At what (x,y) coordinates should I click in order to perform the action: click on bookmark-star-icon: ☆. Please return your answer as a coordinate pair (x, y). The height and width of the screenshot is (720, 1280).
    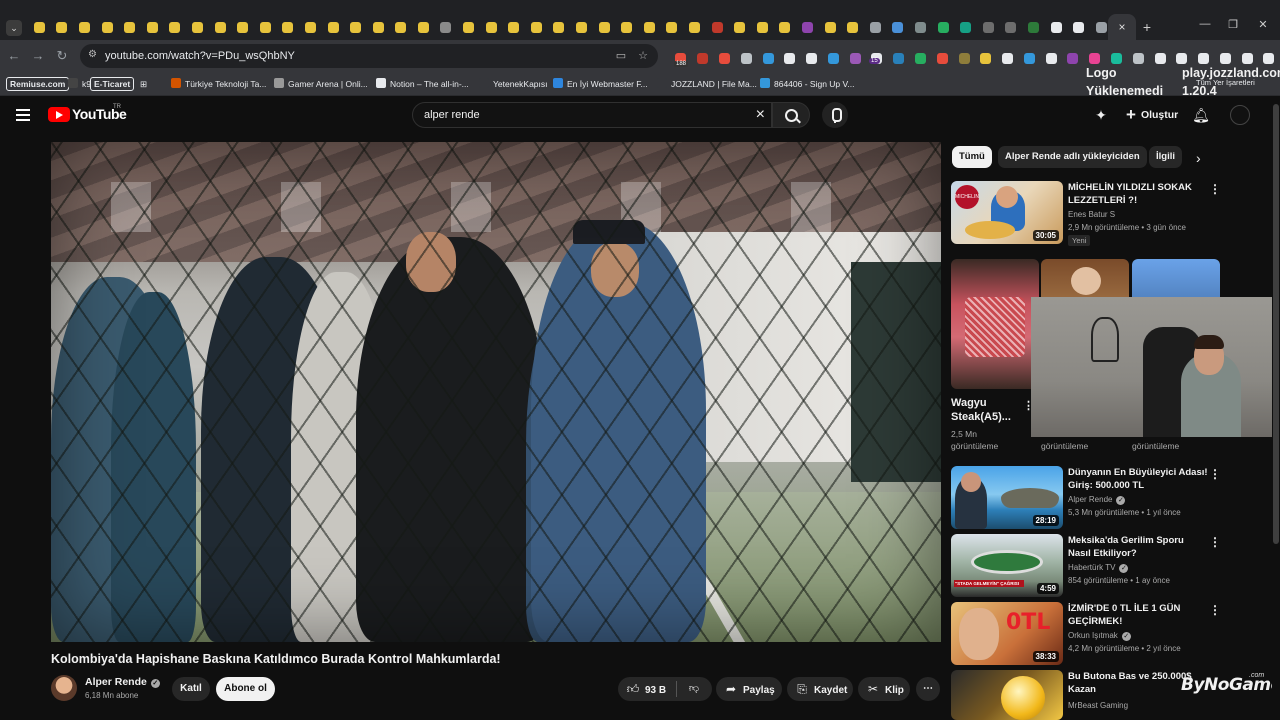
    Looking at the image, I should click on (643, 56).